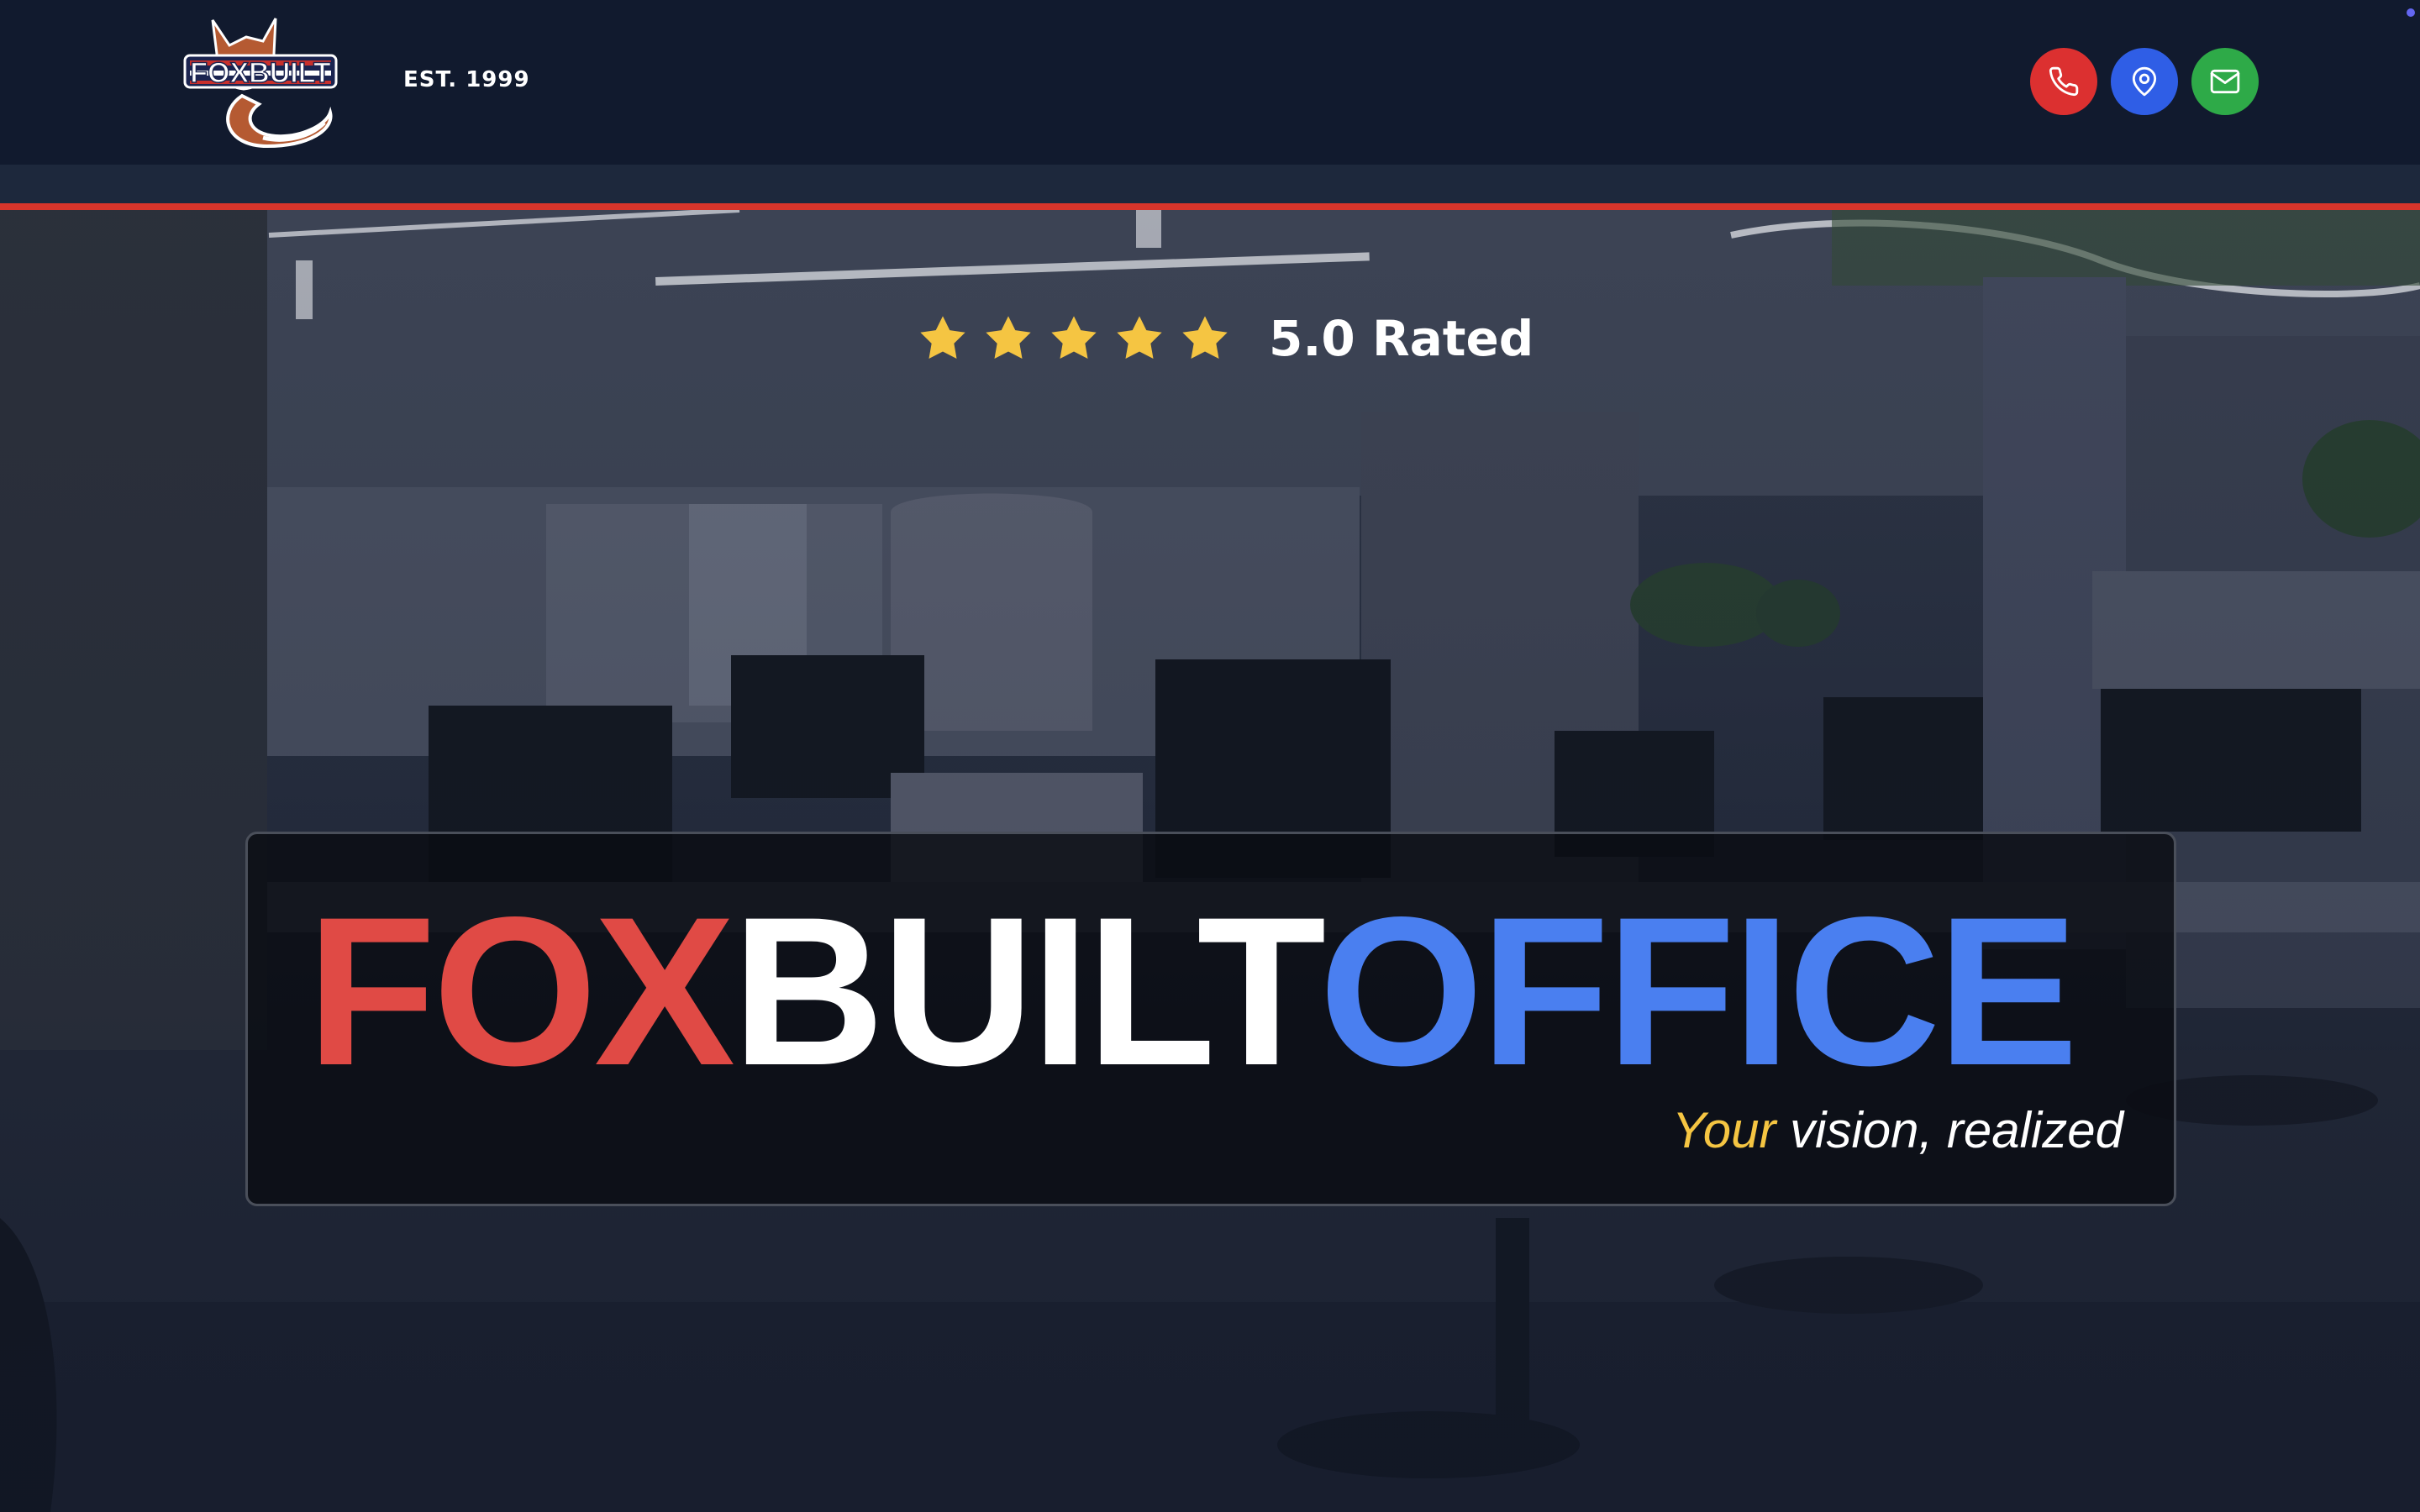  I want to click on accent-divider, so click(1210, 206).